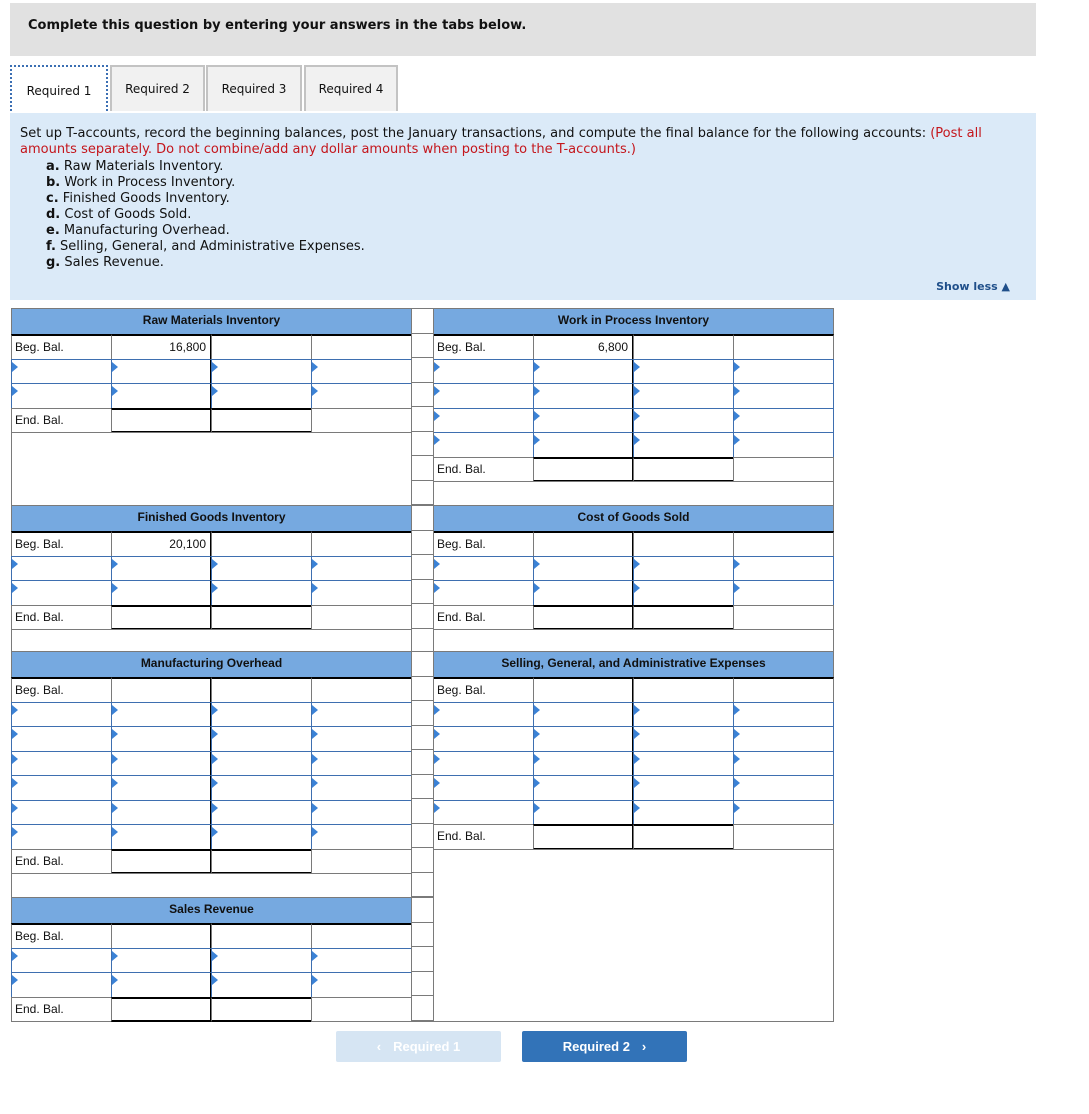 Image resolution: width=1089 pixels, height=1114 pixels. What do you see at coordinates (157, 88) in the screenshot?
I see `tab-required-2: Required 2` at bounding box center [157, 88].